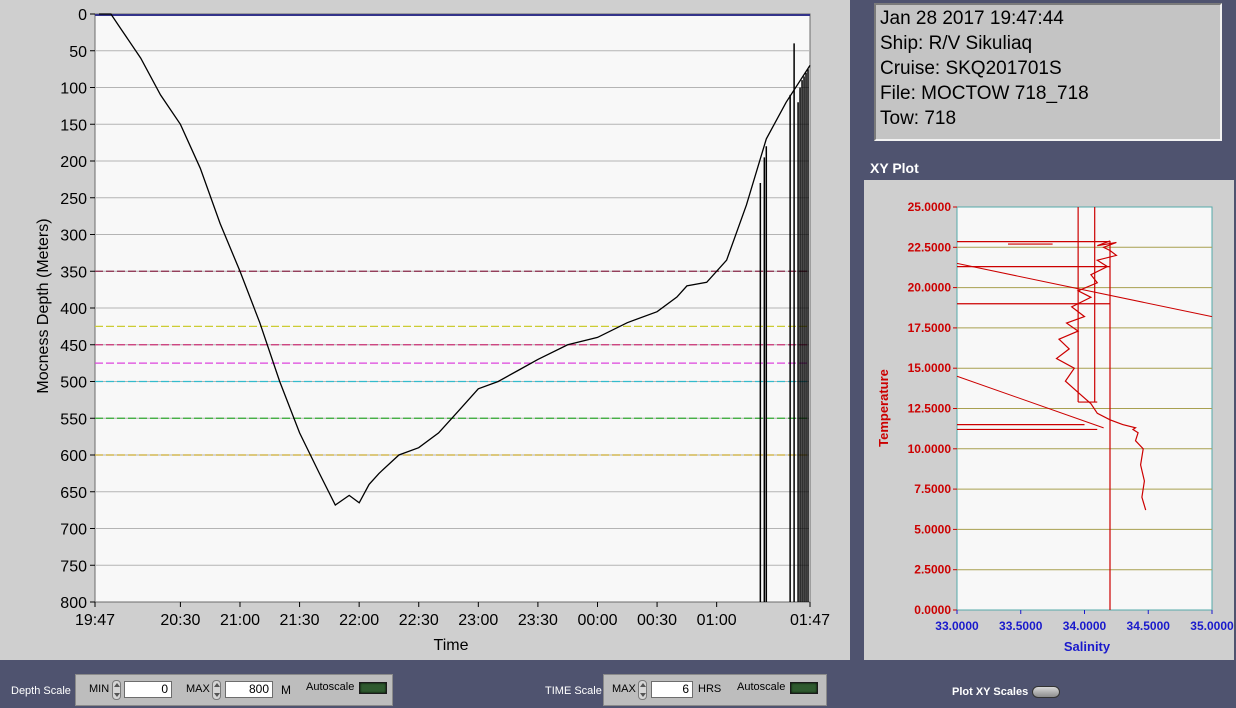 The image size is (1236, 708). What do you see at coordinates (810, 620) in the screenshot?
I see `time-x-tick-label: 01:47` at bounding box center [810, 620].